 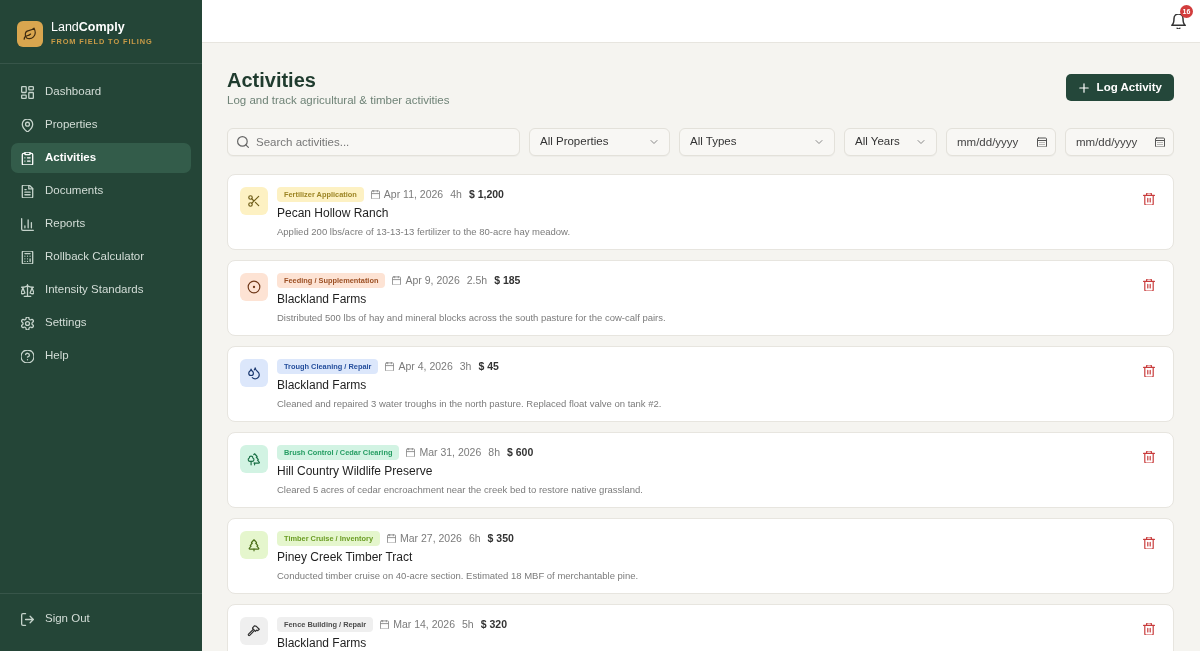 I want to click on activity-cost: $ 350, so click(x=500, y=538).